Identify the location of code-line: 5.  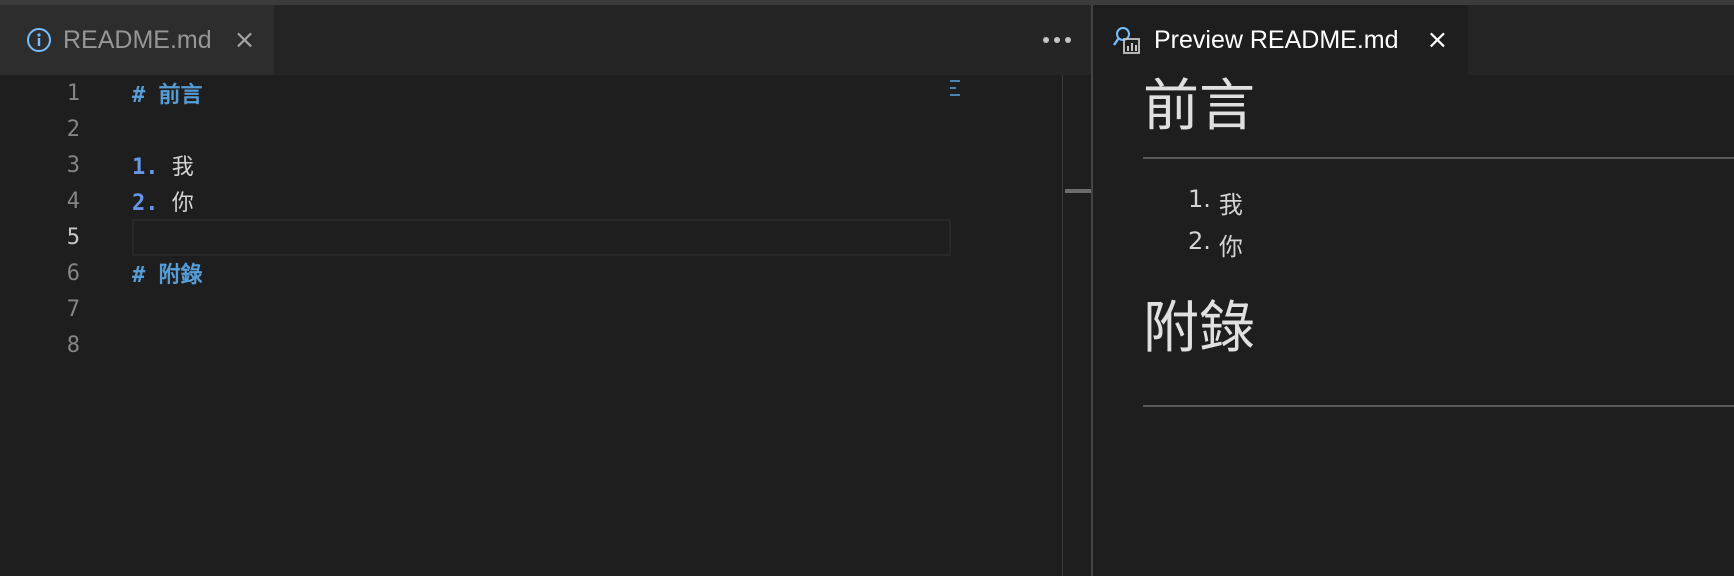
(500, 237).